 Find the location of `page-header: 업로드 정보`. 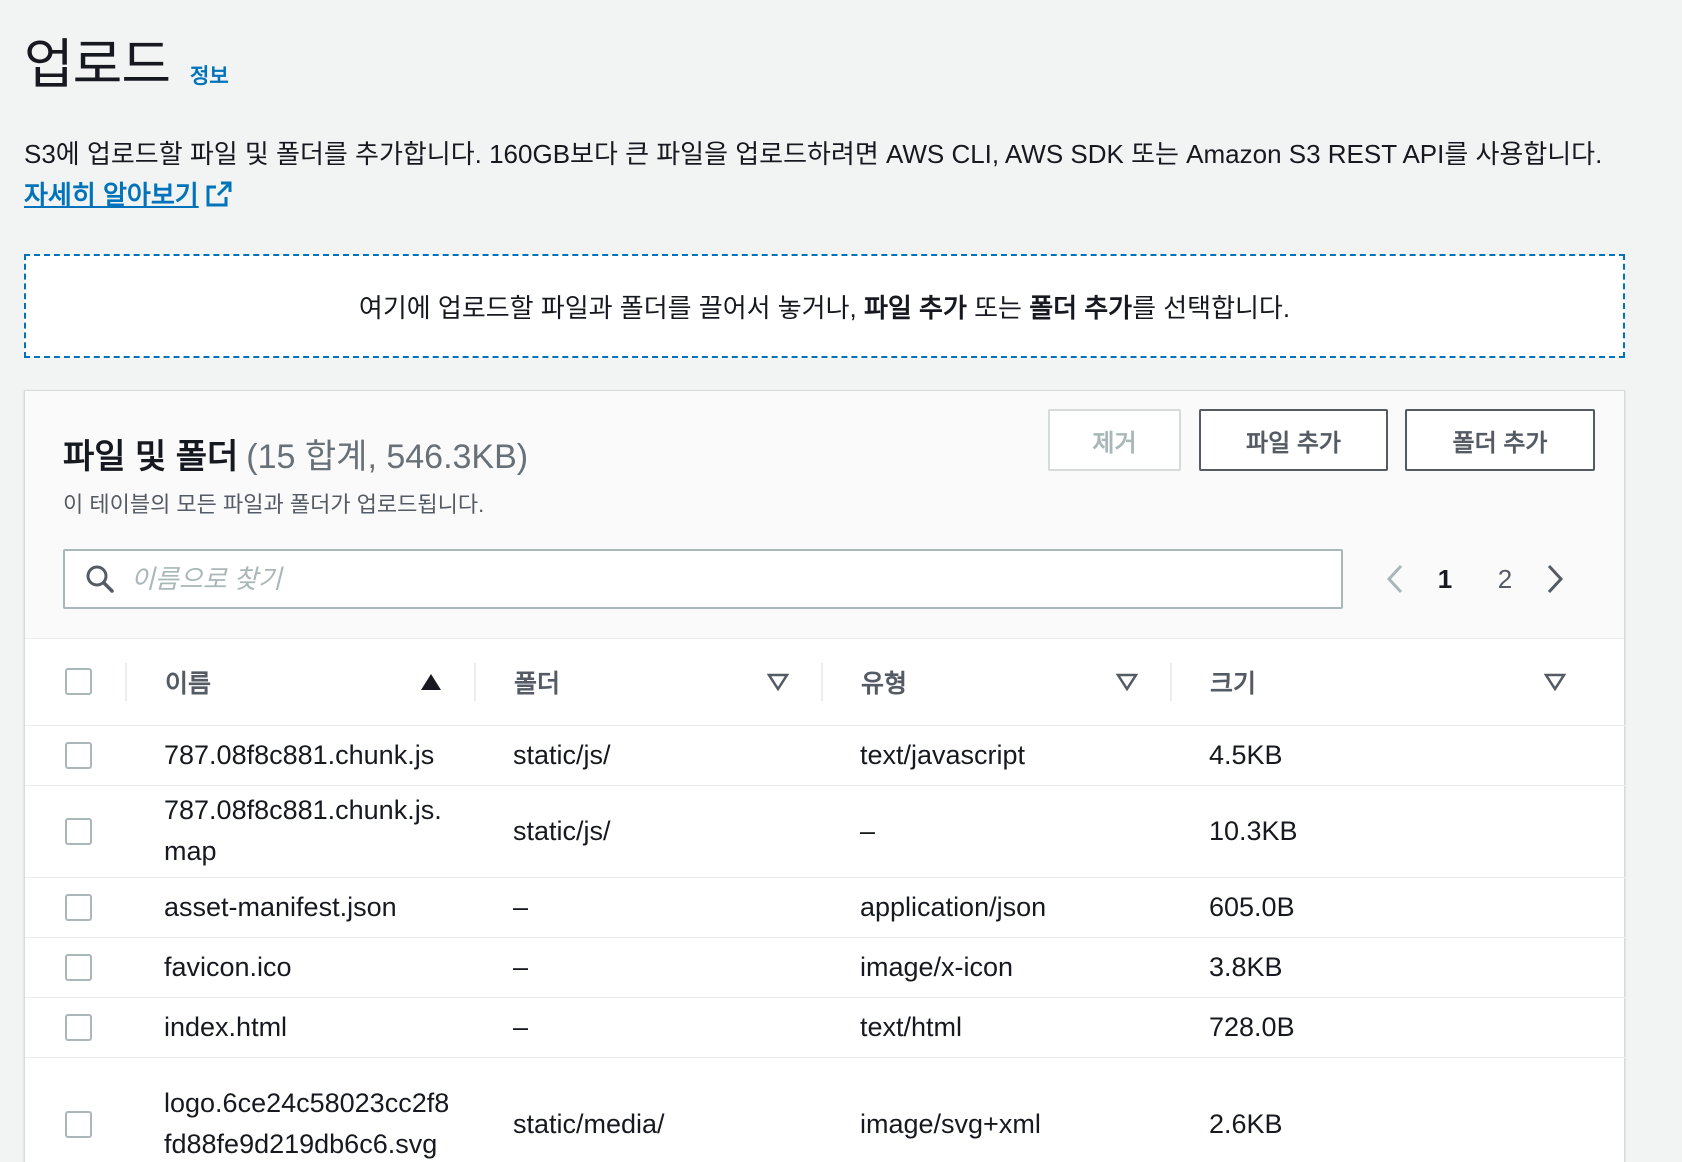

page-header: 업로드 정보 is located at coordinates (126, 59).